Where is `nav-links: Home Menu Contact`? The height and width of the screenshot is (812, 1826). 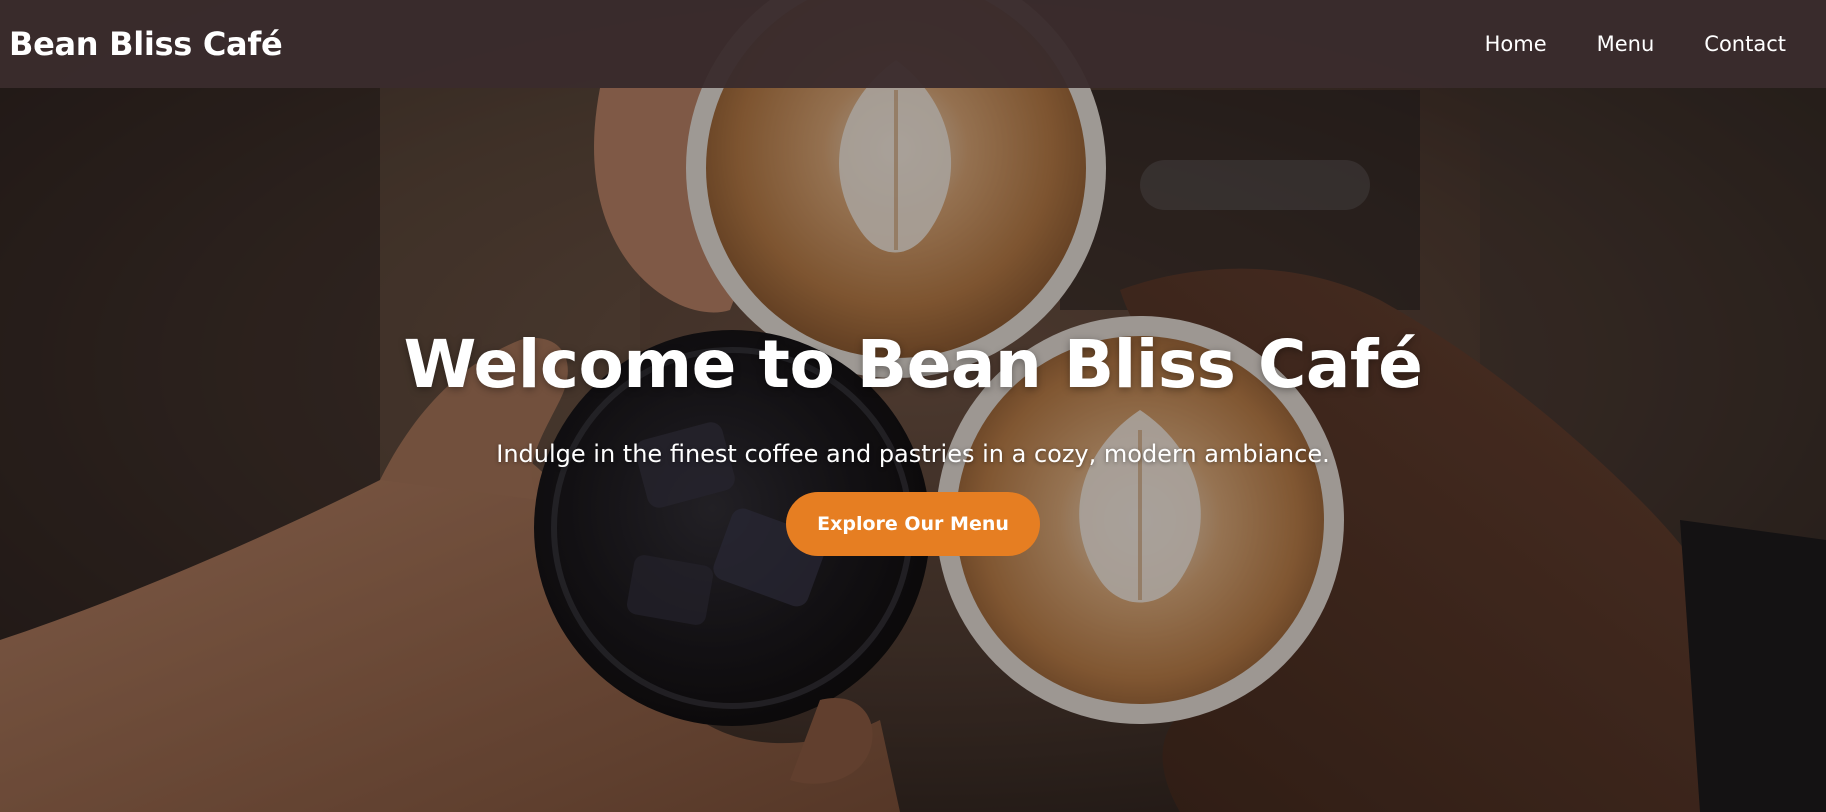
nav-links: Home Menu Contact is located at coordinates (1635, 44).